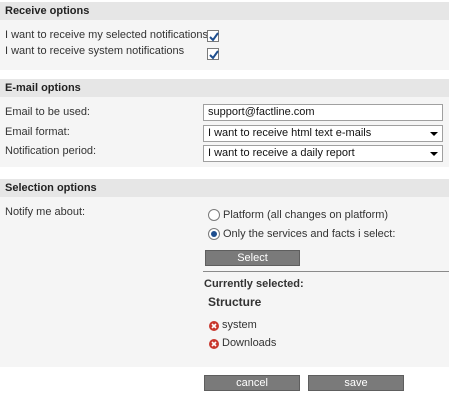 This screenshot has width=449, height=406. I want to click on platform-radio, so click(214, 215).